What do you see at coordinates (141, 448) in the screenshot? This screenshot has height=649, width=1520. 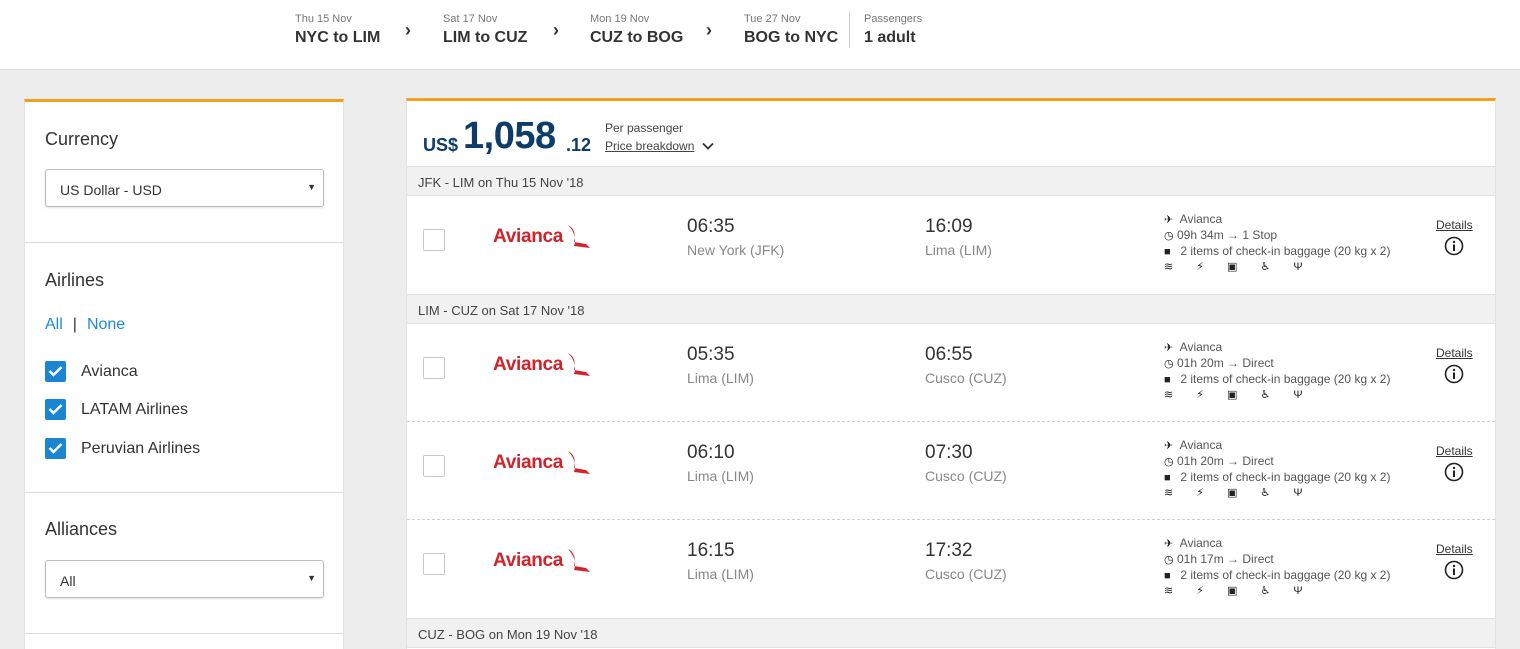 I see `airline-label: Peruvian Airlines` at bounding box center [141, 448].